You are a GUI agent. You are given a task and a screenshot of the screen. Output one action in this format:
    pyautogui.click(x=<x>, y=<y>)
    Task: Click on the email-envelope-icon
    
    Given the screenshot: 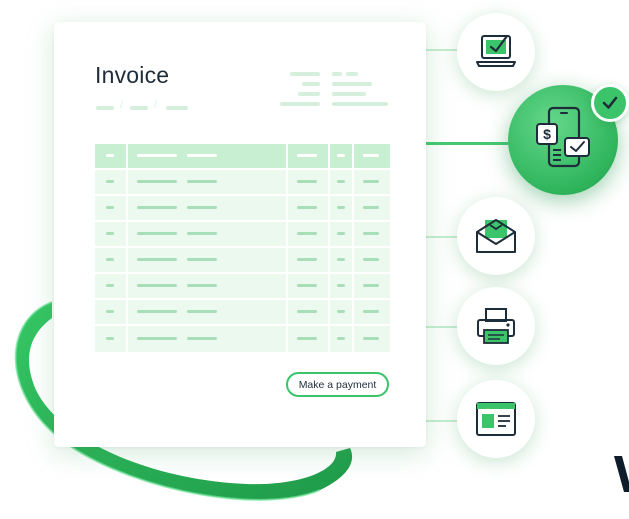 What is the action you would take?
    pyautogui.click(x=496, y=236)
    